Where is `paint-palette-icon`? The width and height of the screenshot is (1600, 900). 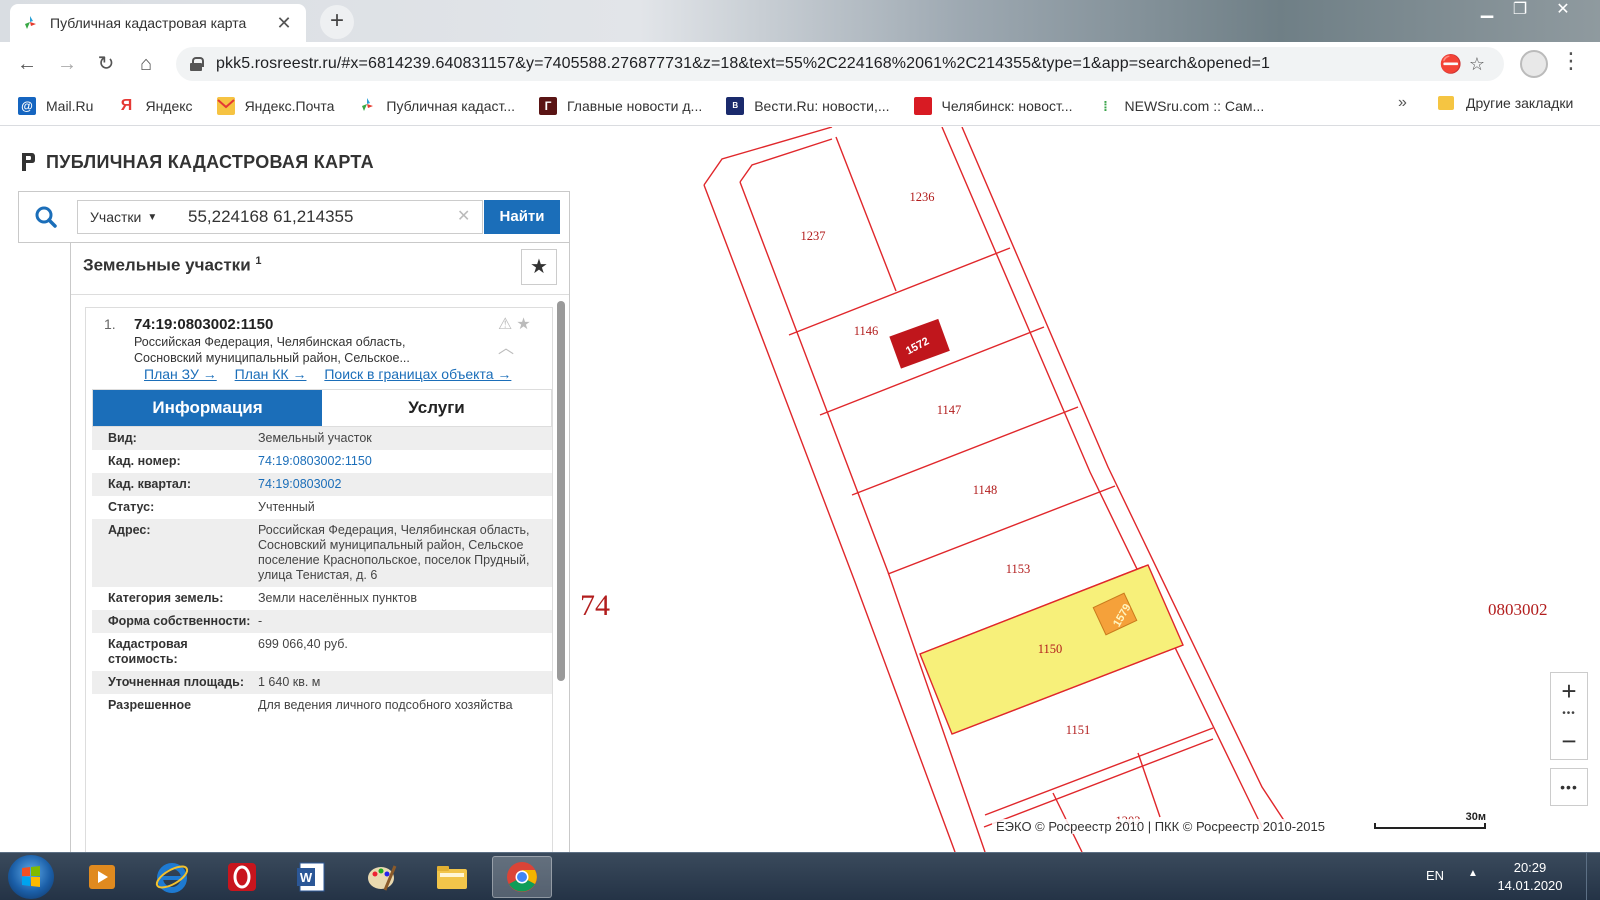 paint-palette-icon is located at coordinates (382, 878).